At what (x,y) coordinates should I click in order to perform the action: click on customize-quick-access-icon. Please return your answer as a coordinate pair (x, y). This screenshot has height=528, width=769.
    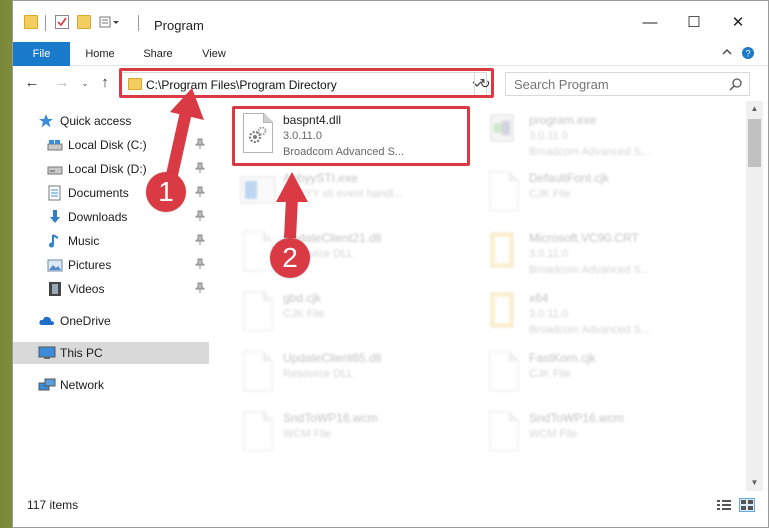
    Looking at the image, I should click on (109, 22).